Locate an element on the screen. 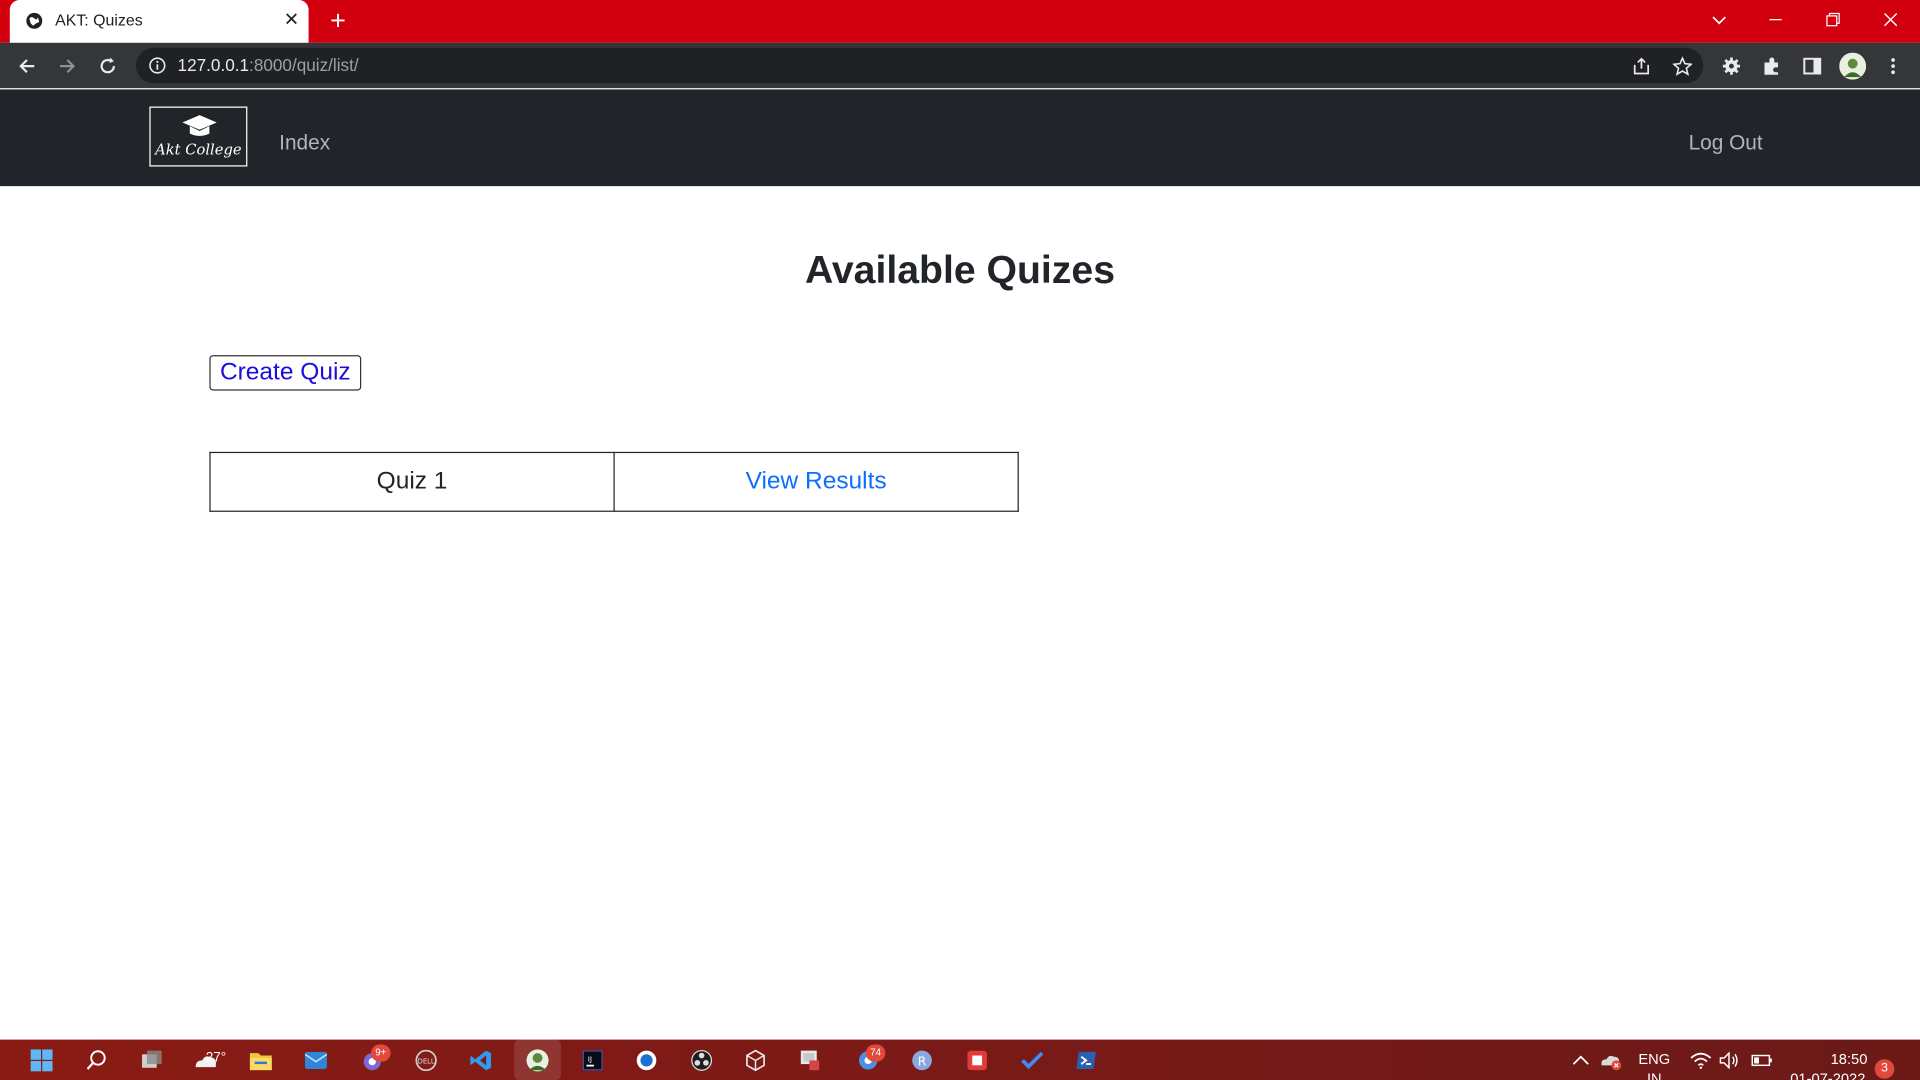 The image size is (1920, 1080). college-logo: Akt College is located at coordinates (198, 136).